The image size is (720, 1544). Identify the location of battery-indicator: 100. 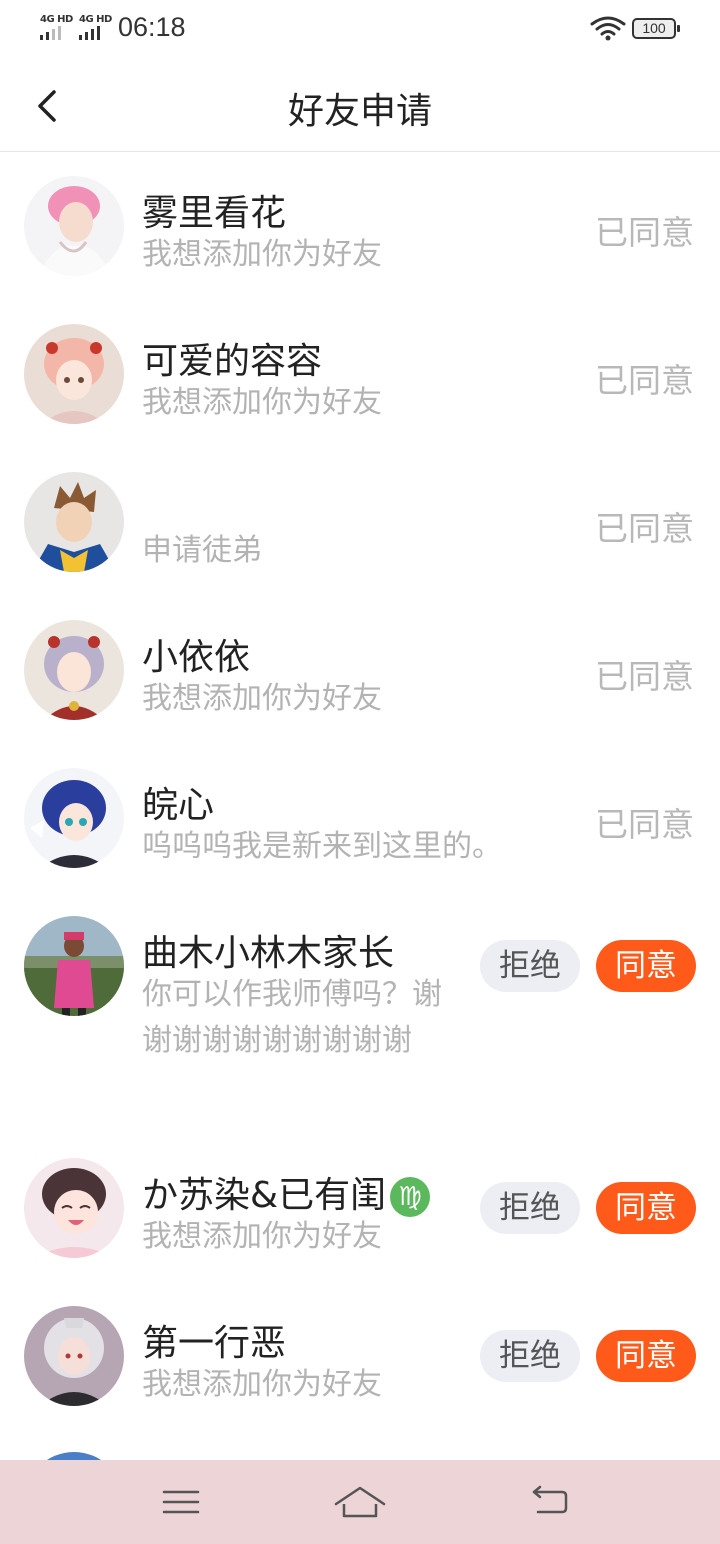
(656, 28).